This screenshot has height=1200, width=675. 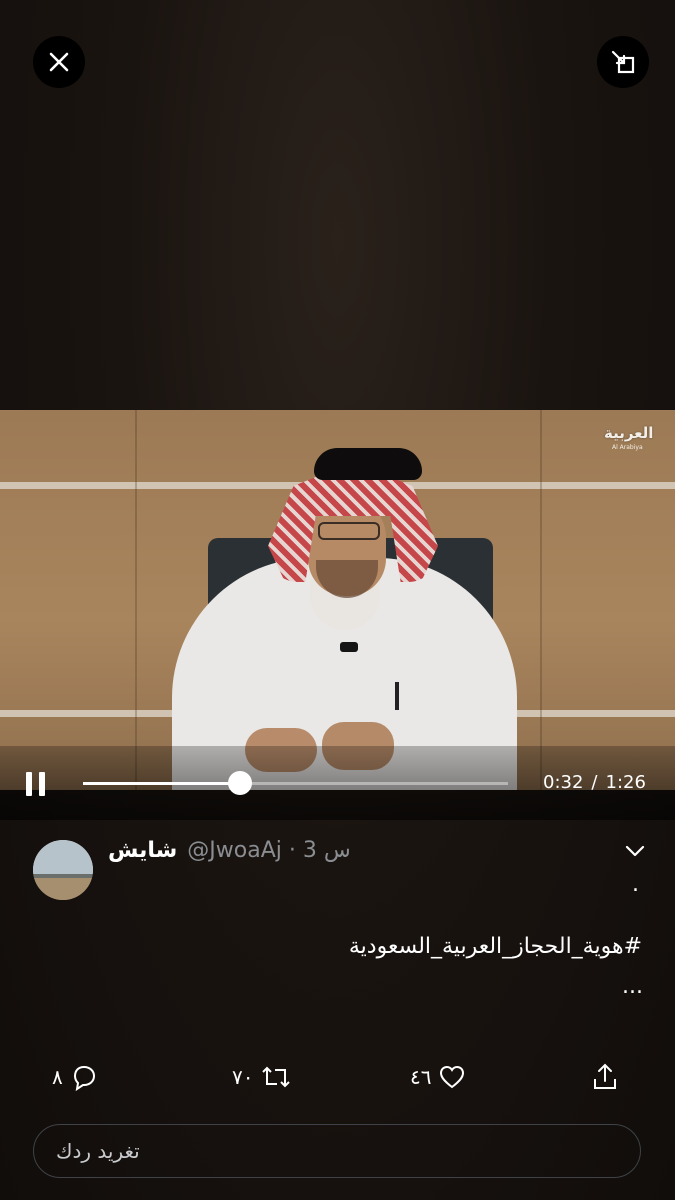 What do you see at coordinates (337, 1151) in the screenshot?
I see `reply-input: تغريد ردك` at bounding box center [337, 1151].